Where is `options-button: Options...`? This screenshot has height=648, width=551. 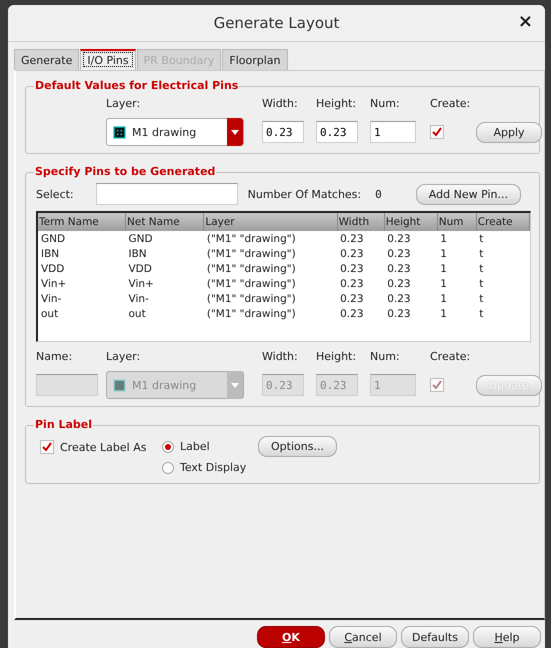
options-button: Options... is located at coordinates (297, 446).